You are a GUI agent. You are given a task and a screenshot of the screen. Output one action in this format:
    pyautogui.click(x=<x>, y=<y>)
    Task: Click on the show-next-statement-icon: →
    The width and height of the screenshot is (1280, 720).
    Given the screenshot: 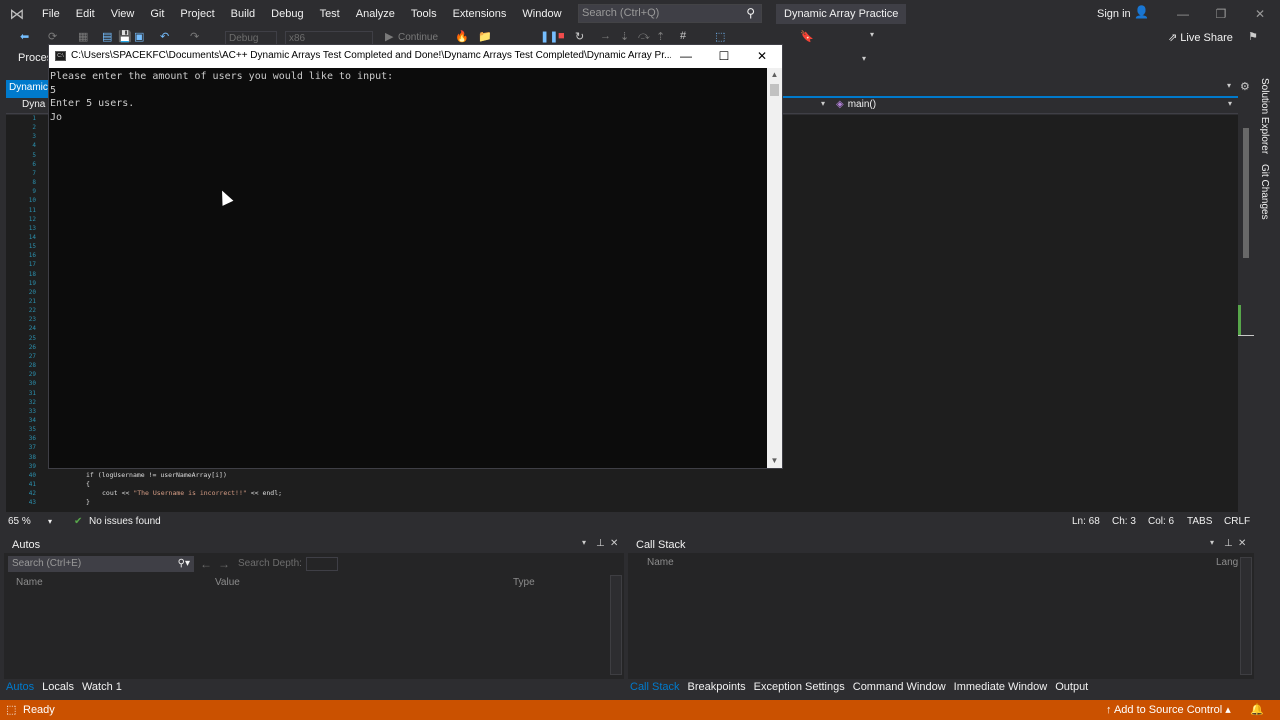 What is the action you would take?
    pyautogui.click(x=605, y=36)
    